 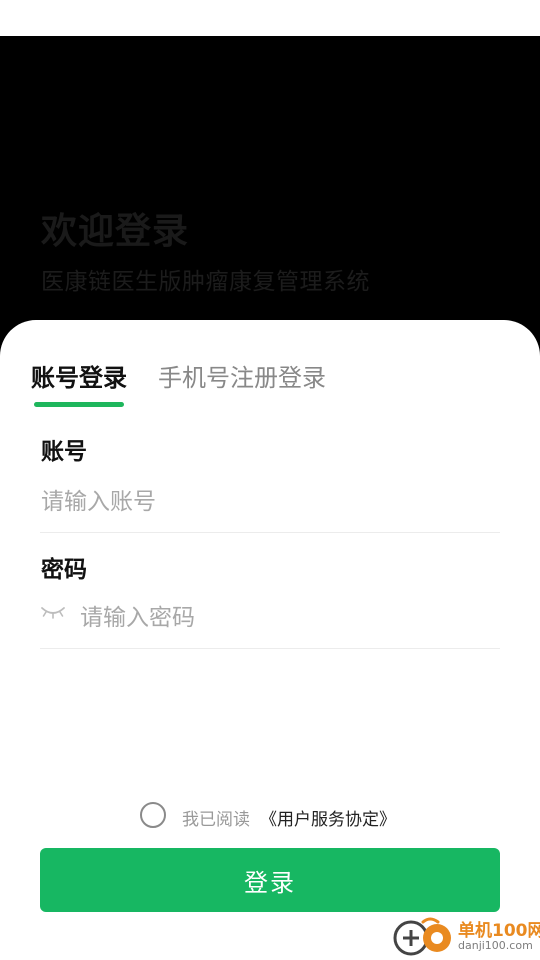 What do you see at coordinates (285, 618) in the screenshot?
I see `password-input` at bounding box center [285, 618].